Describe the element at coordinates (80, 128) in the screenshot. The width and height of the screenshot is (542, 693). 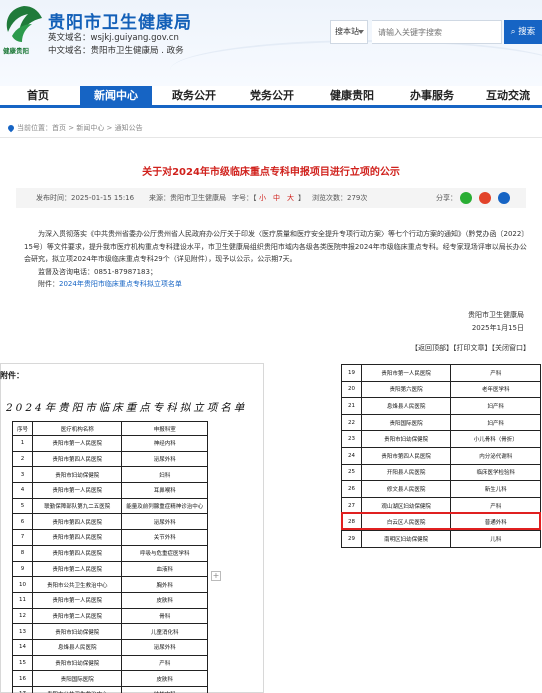
I see `breadcrumb-text: 当前位置：首页 > 新闻中心 > 通知公告` at that location.